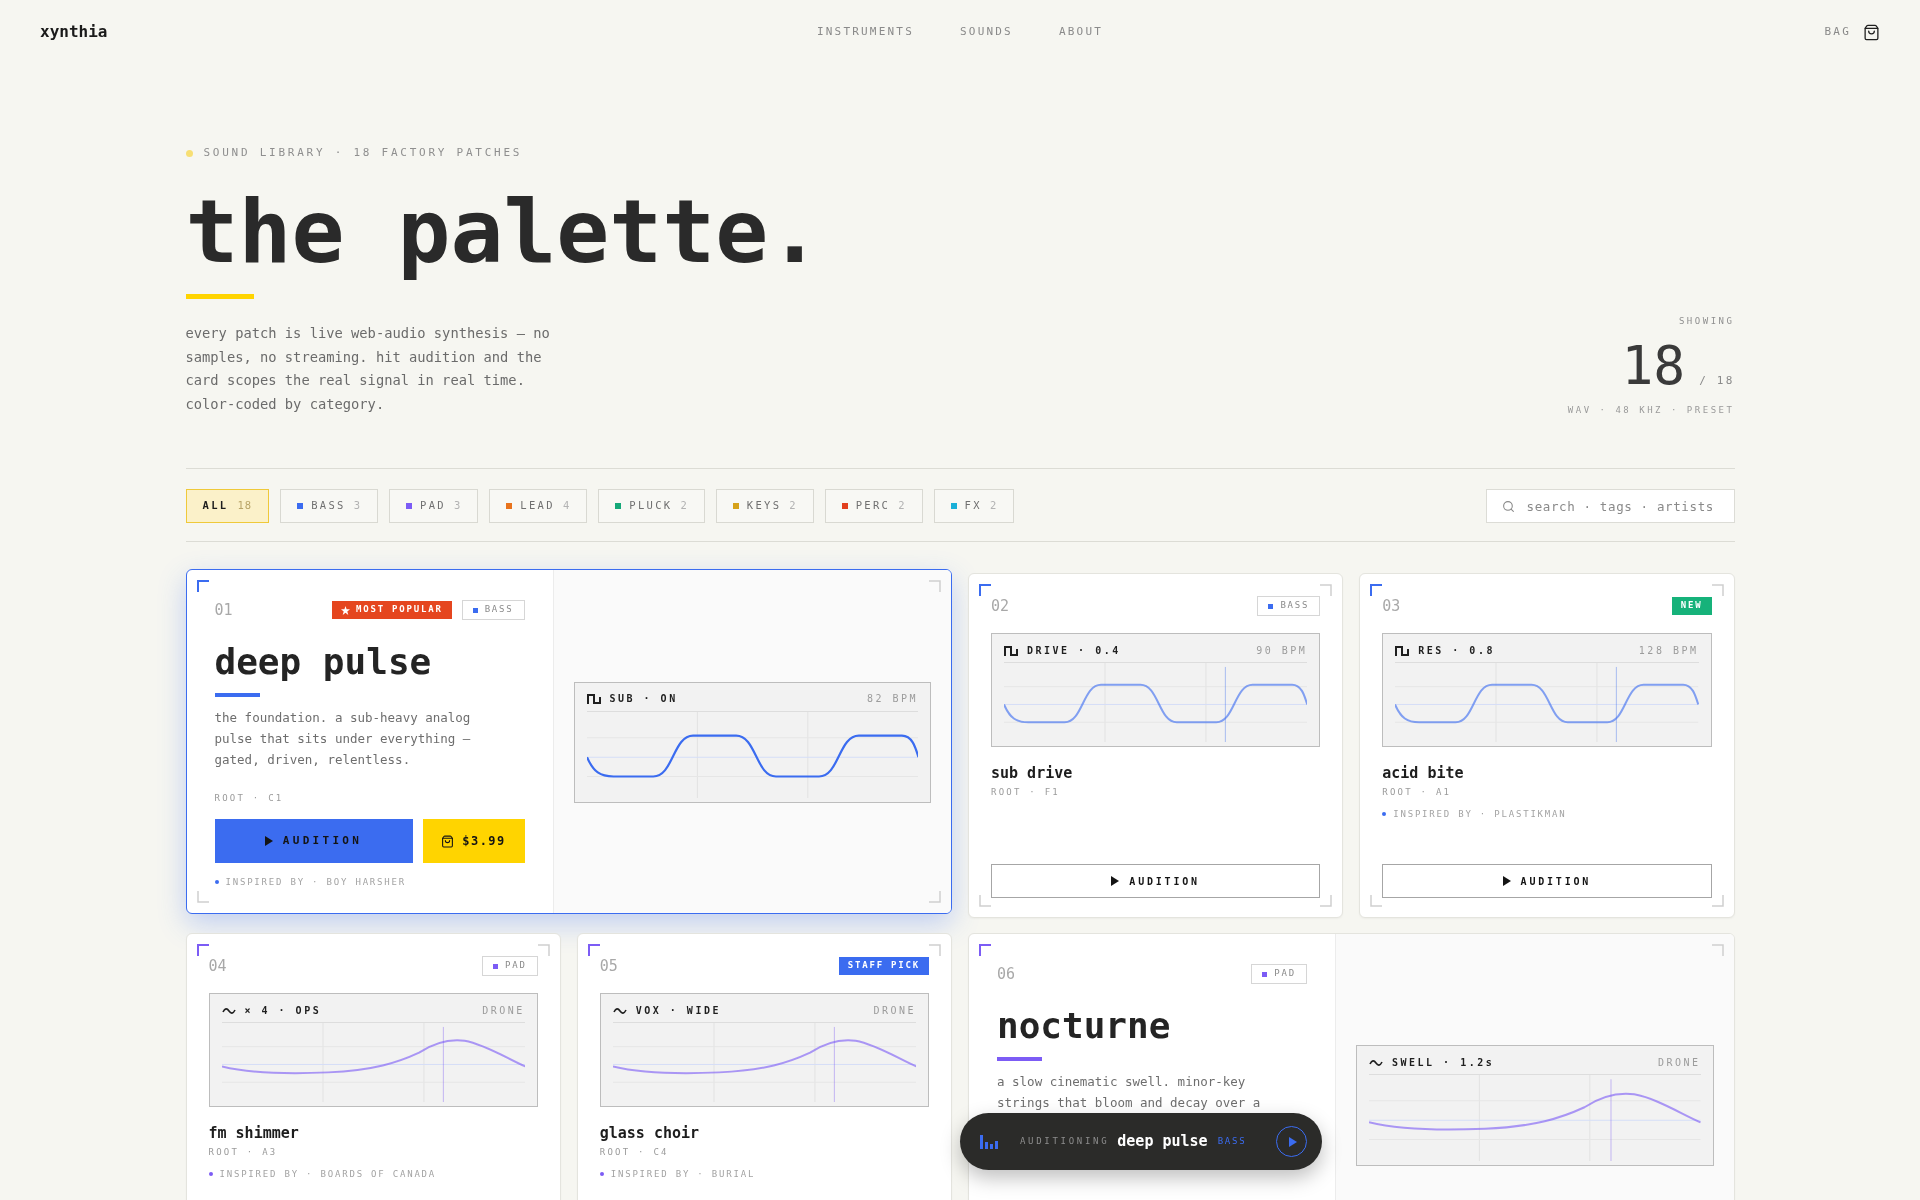  What do you see at coordinates (1065, 1141) in the screenshot?
I see `player-status: AUDITIONING` at bounding box center [1065, 1141].